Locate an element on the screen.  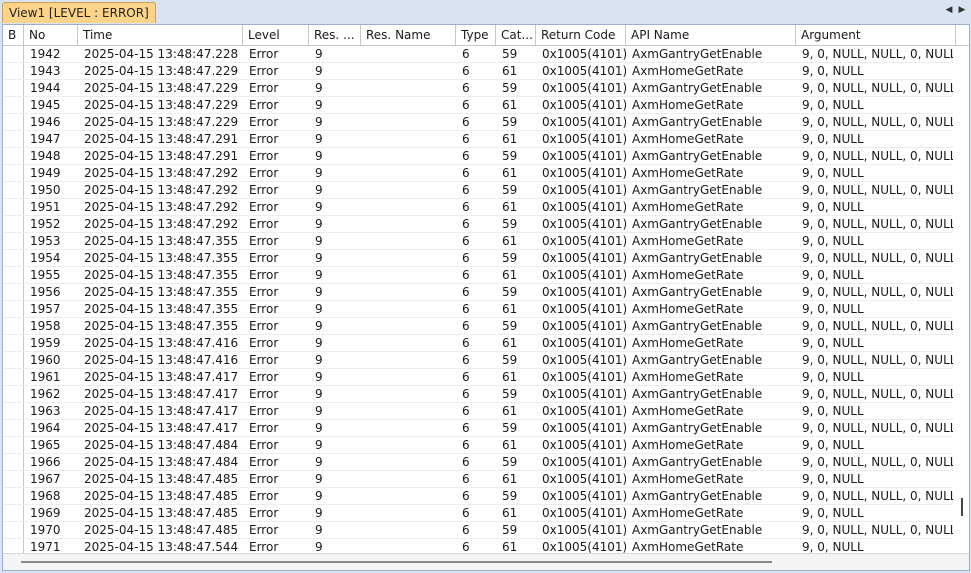
cell-time: 2025-04-15 13:48:47.417 is located at coordinates (161, 394).